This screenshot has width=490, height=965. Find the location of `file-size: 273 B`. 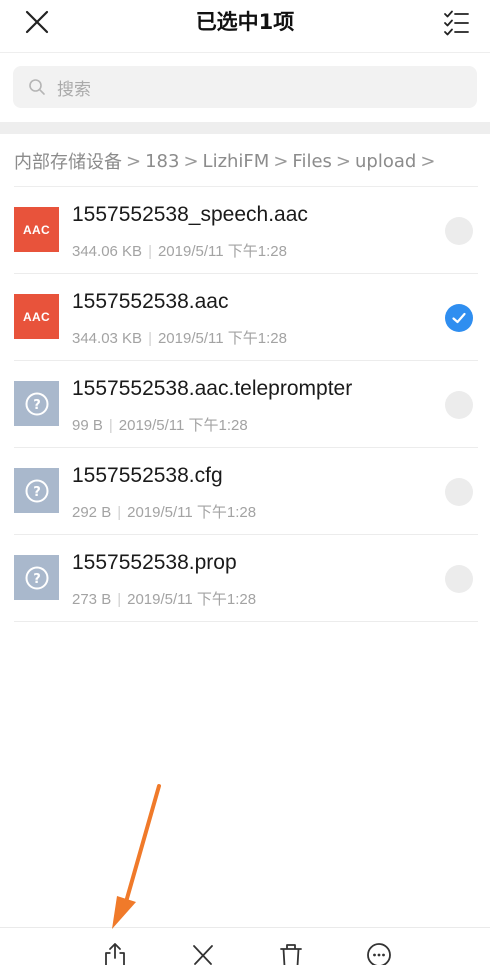

file-size: 273 B is located at coordinates (92, 599).